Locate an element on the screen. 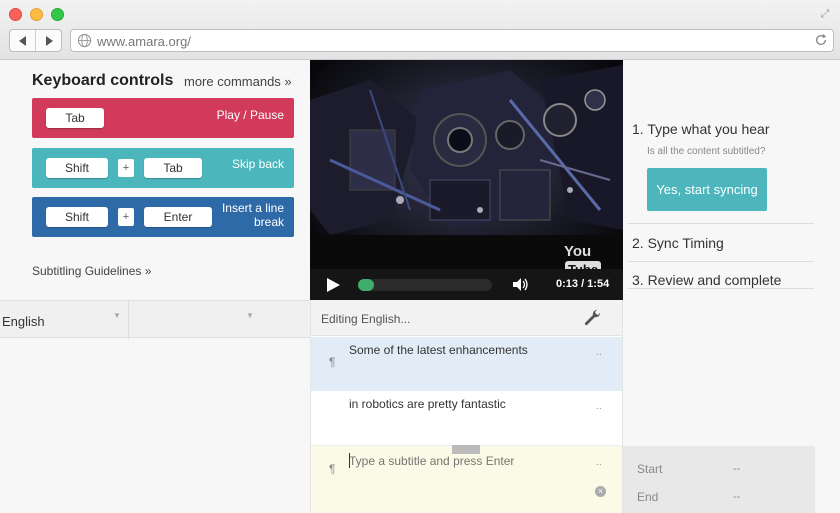 This screenshot has width=840, height=513. forward-arrow-icon is located at coordinates (49, 40).